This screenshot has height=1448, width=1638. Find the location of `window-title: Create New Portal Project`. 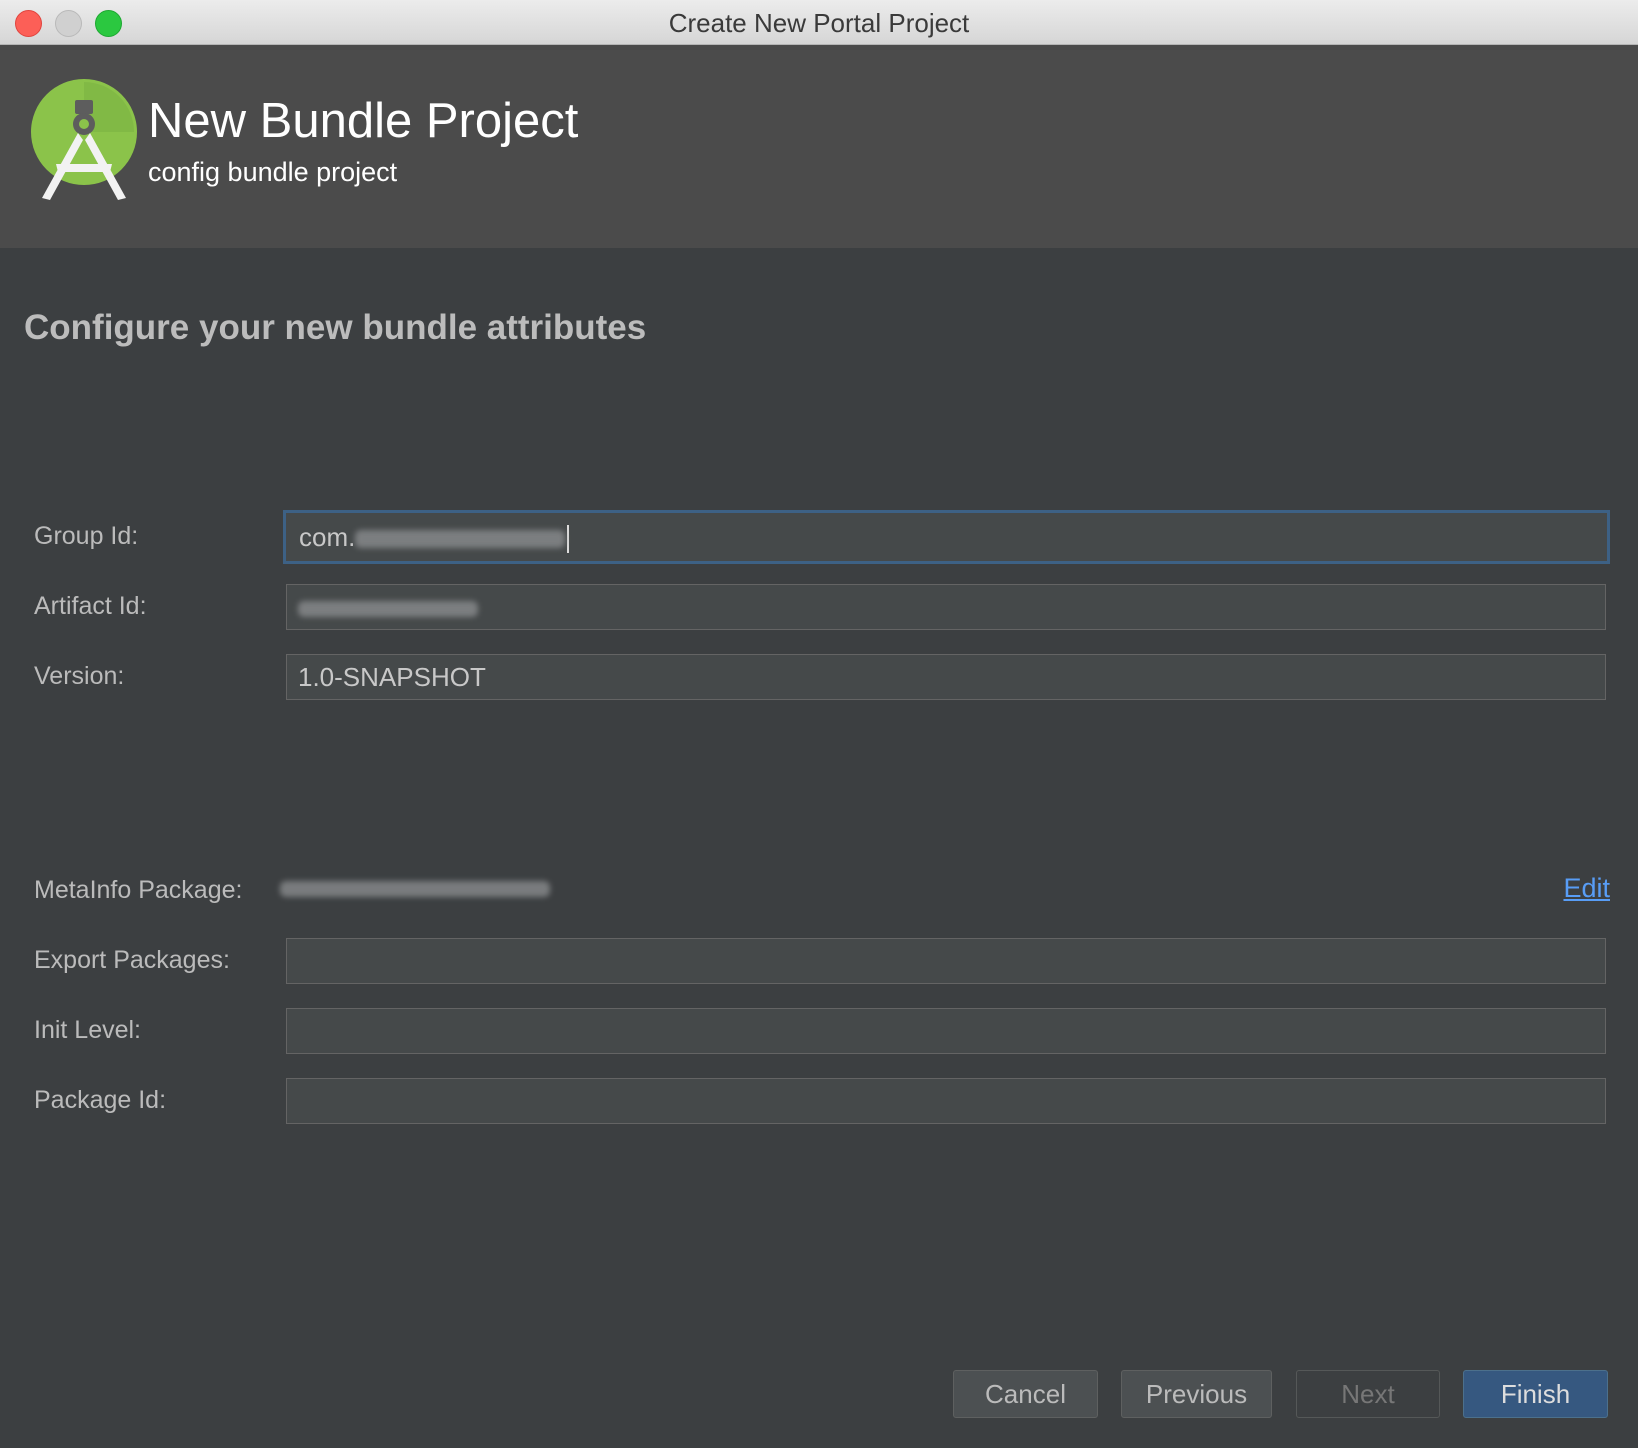

window-title: Create New Portal Project is located at coordinates (819, 23).